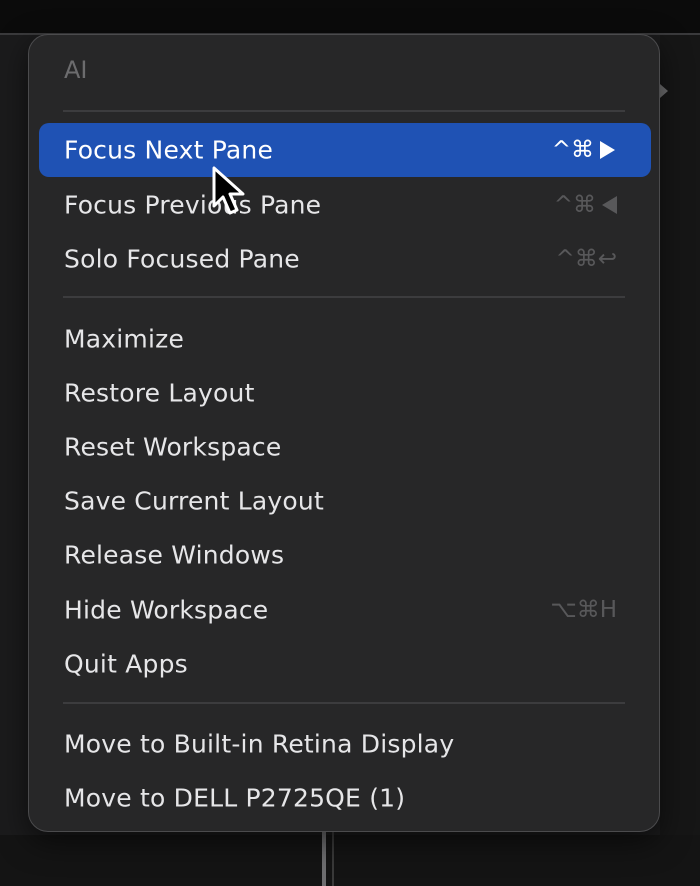 This screenshot has width=700, height=886. Describe the element at coordinates (583, 610) in the screenshot. I see `menu-item-shortcut: ⌥⌘H` at that location.